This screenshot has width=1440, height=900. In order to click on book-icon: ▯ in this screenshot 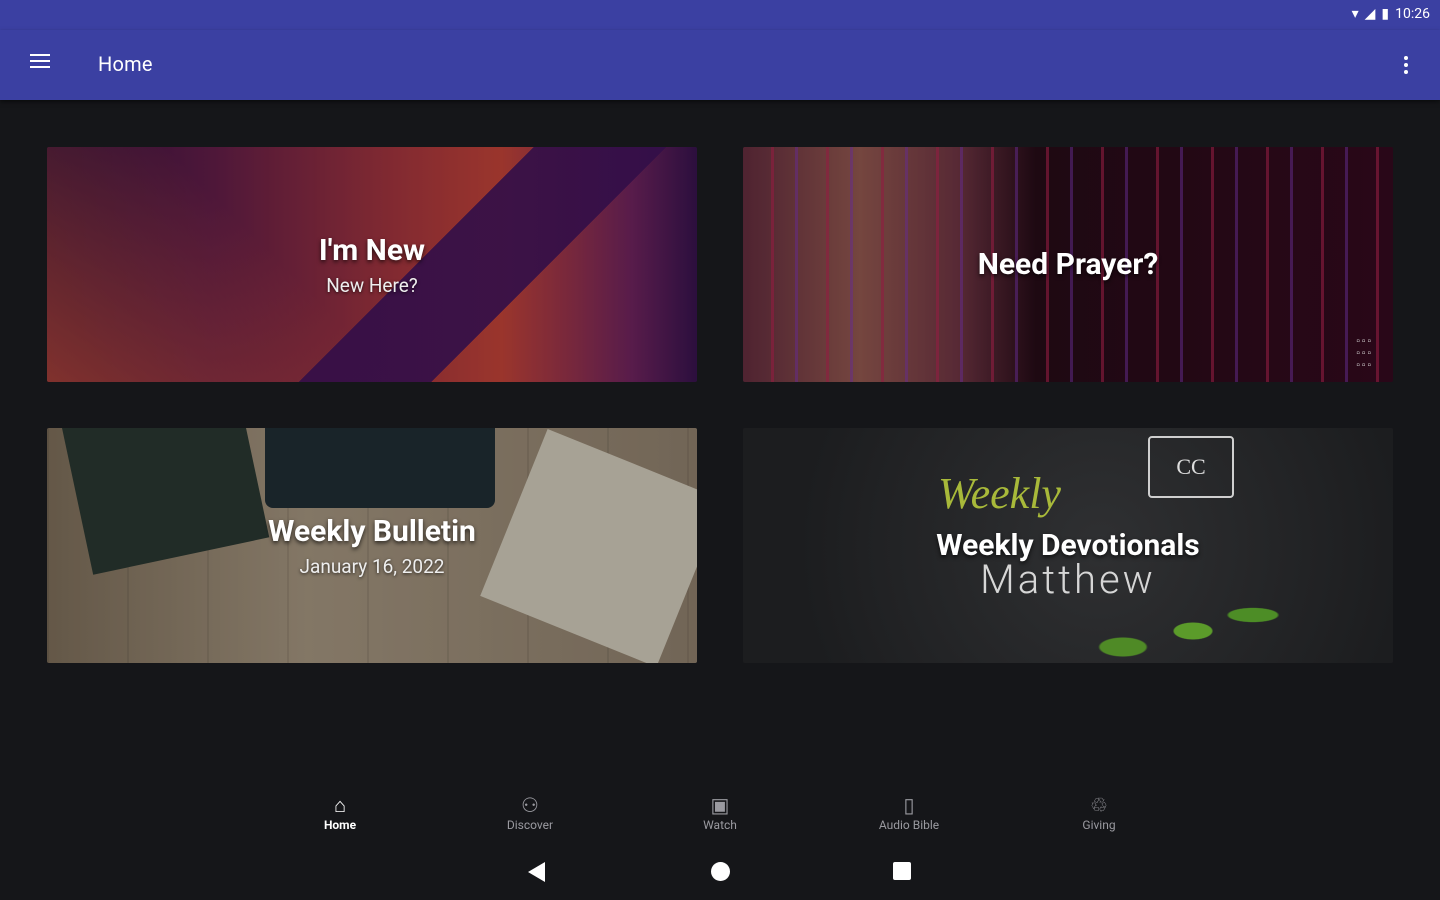, I will do `click(909, 805)`.